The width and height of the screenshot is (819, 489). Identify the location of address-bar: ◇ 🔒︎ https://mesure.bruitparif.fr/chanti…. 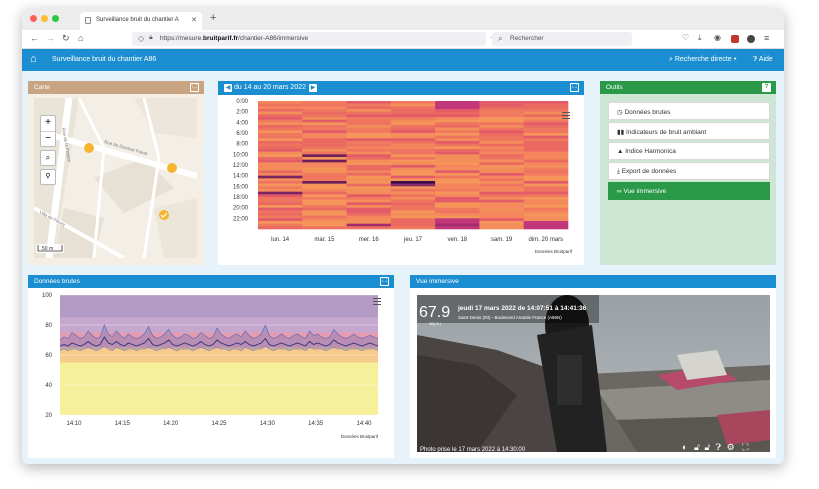
(315, 39).